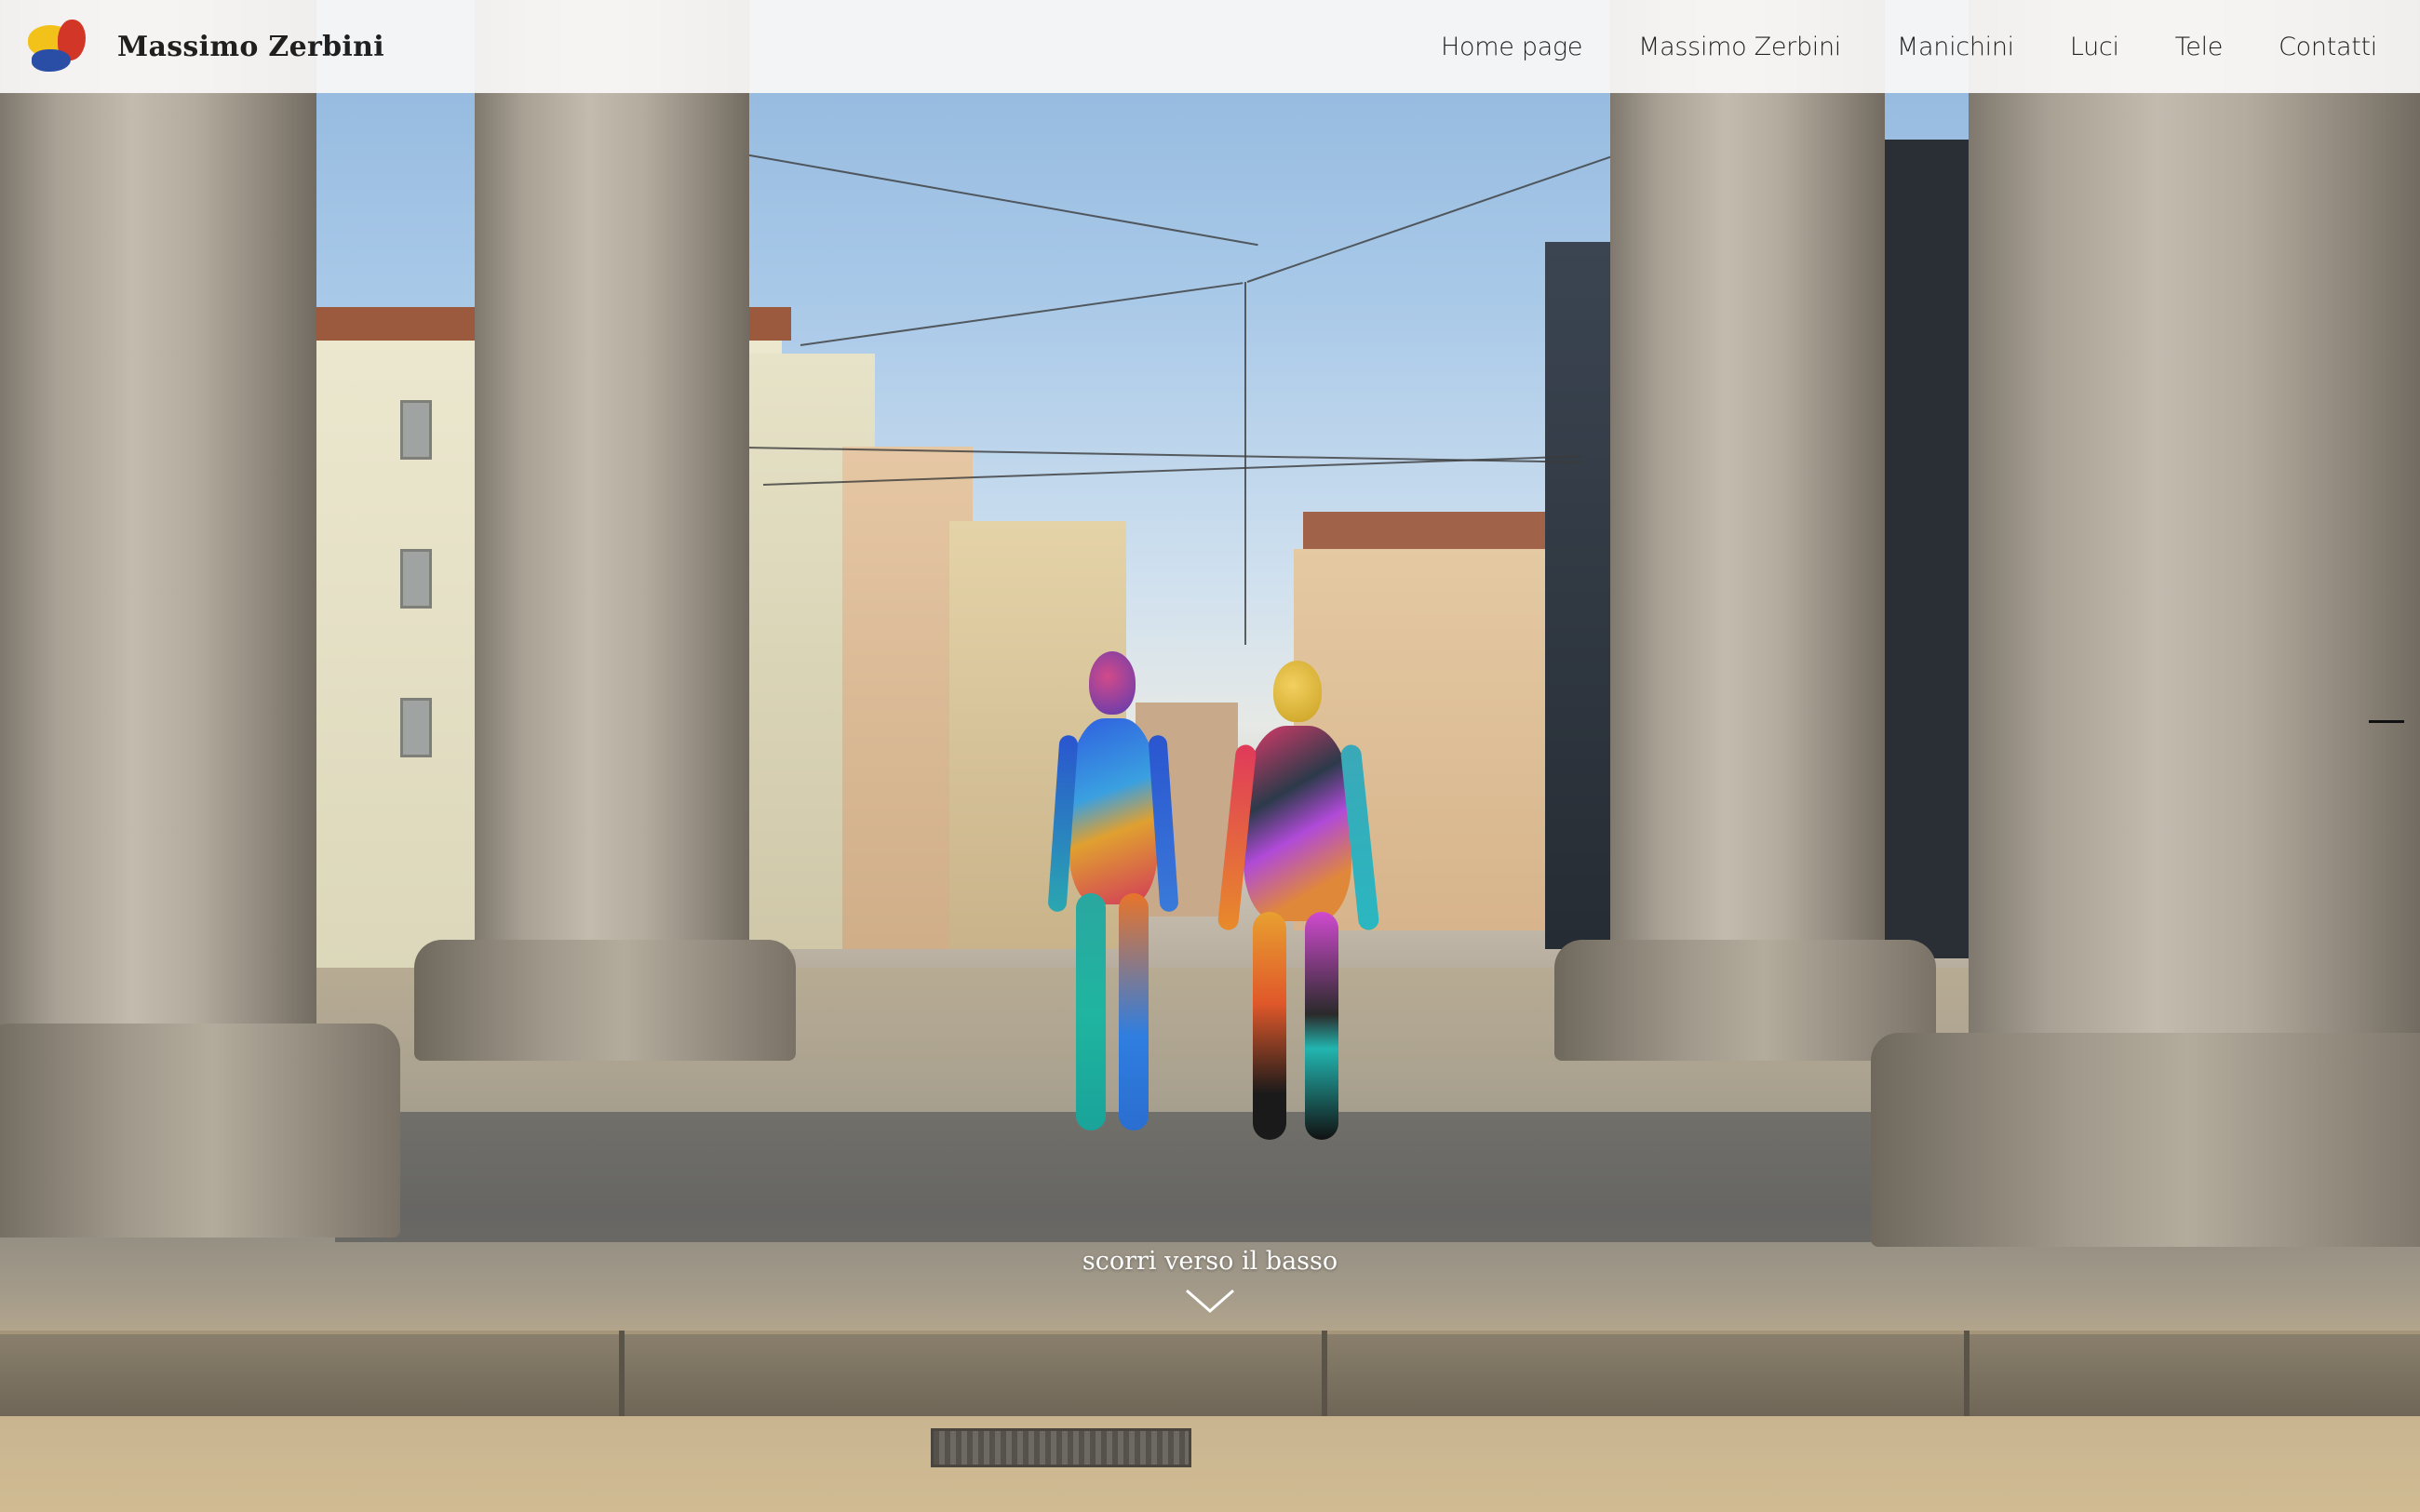 The image size is (2420, 1512). What do you see at coordinates (1210, 1301) in the screenshot?
I see `chevron-down-icon` at bounding box center [1210, 1301].